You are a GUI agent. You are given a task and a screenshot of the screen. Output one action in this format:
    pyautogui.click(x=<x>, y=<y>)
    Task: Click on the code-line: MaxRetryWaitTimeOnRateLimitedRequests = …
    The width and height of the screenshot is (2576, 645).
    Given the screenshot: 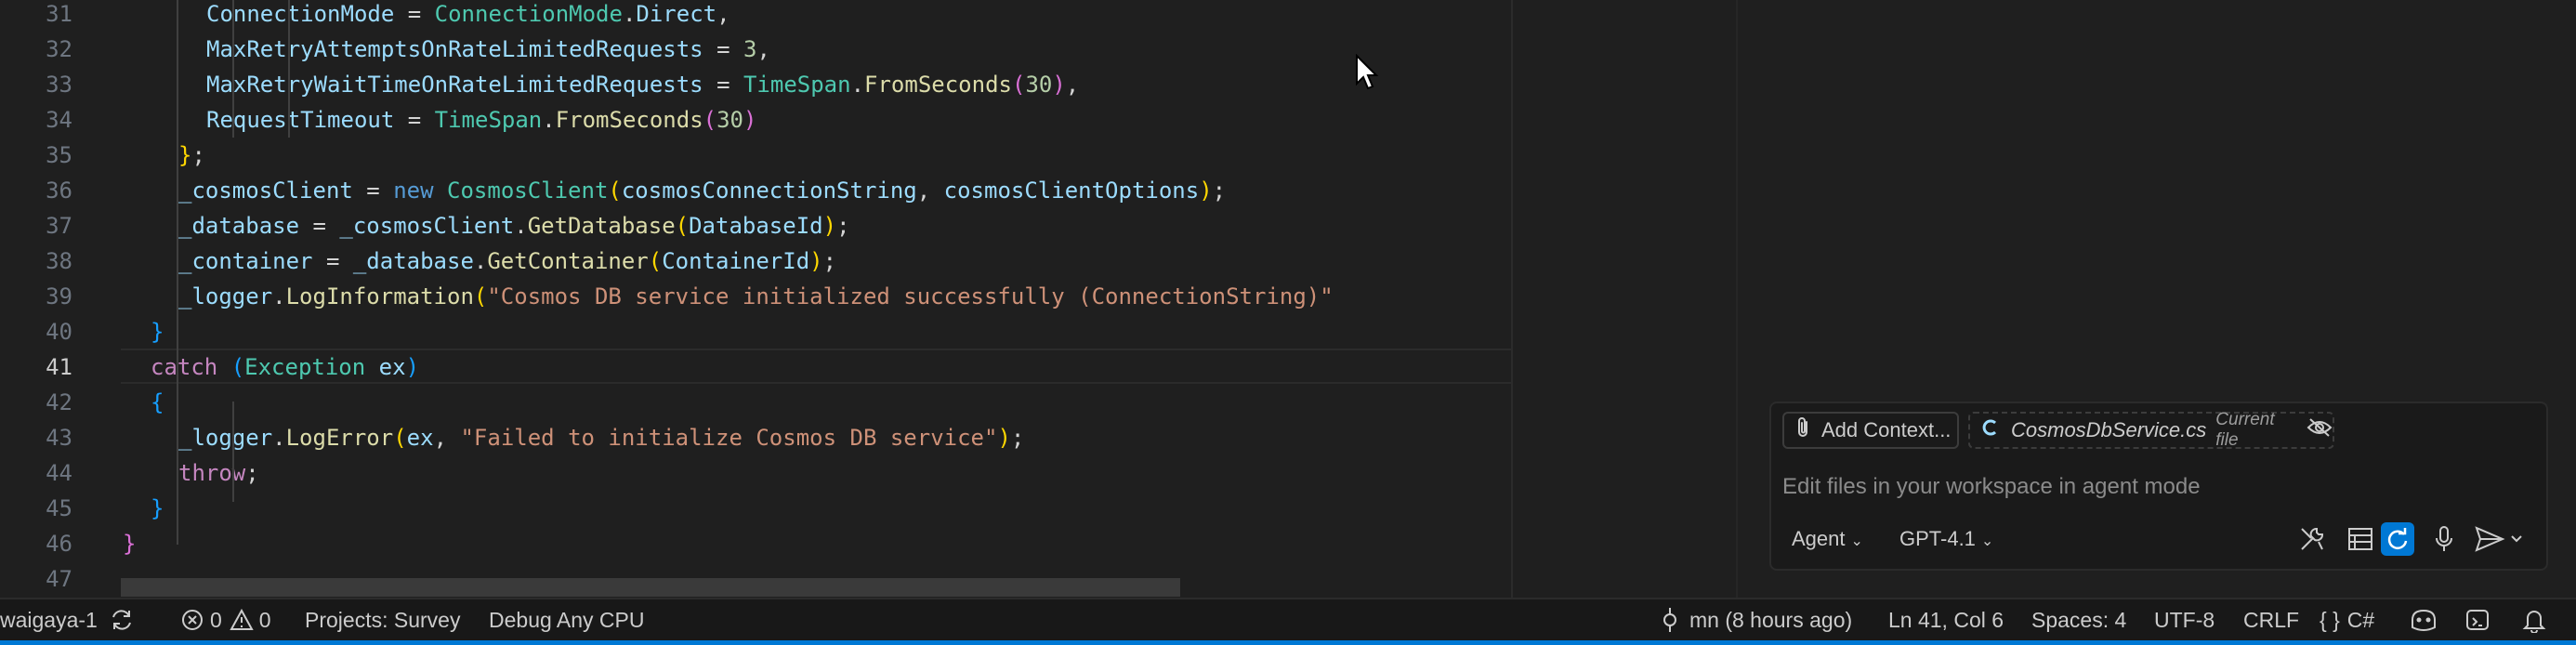 What is the action you would take?
    pyautogui.click(x=642, y=84)
    